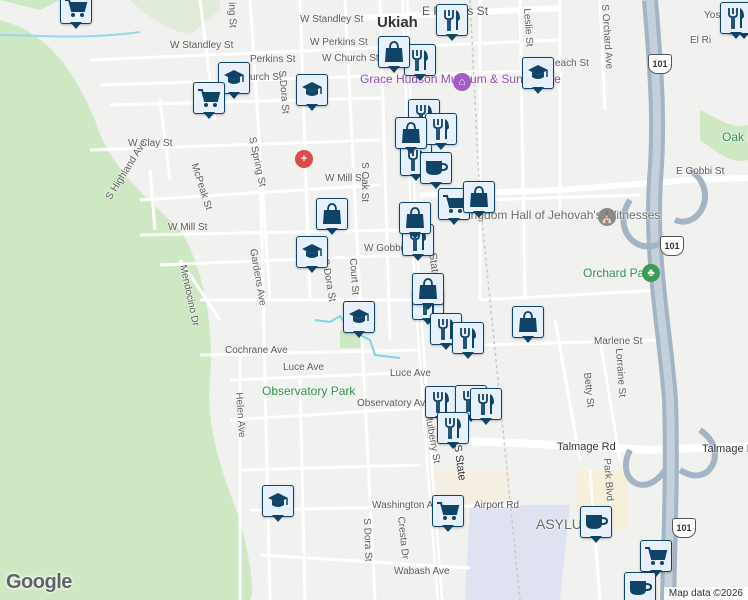  I want to click on oak-manor-label: Oak M, so click(735, 137).